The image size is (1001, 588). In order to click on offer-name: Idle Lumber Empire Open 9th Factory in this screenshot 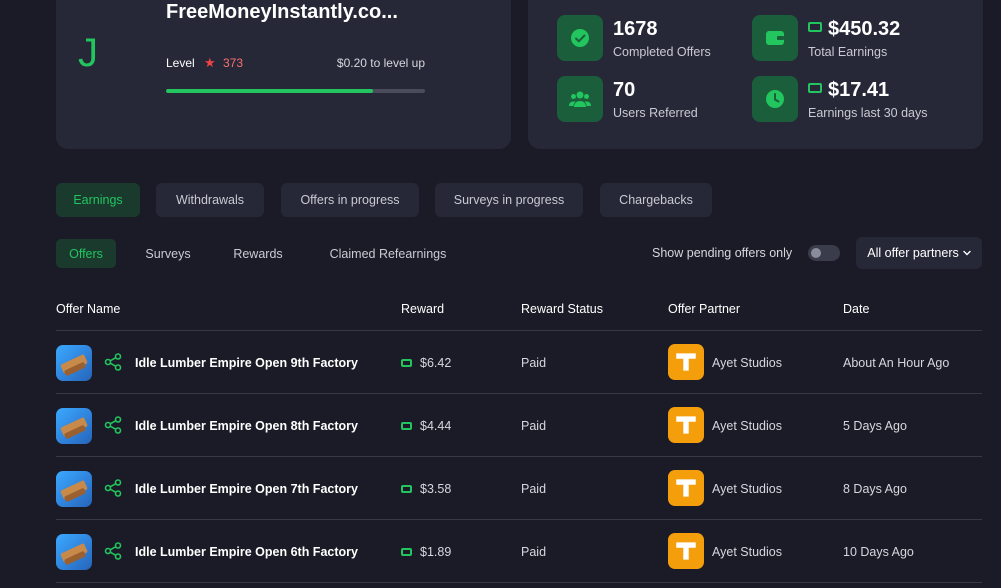, I will do `click(246, 363)`.